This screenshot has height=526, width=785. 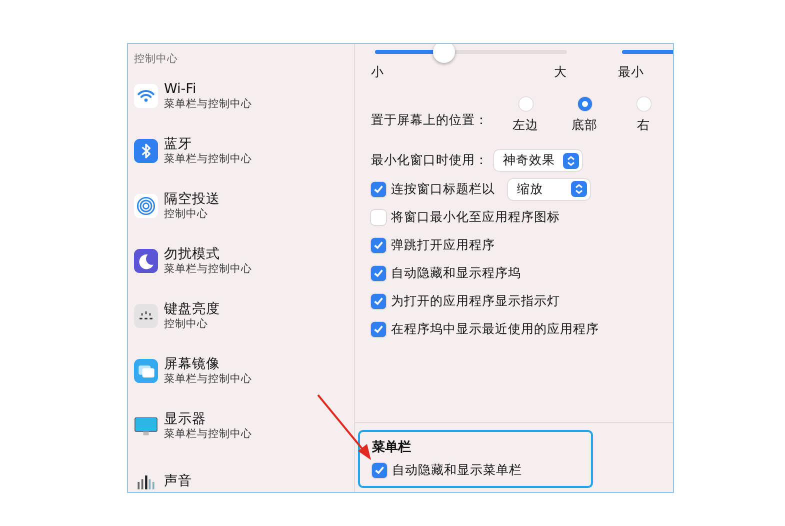 What do you see at coordinates (178, 144) in the screenshot?
I see `sidebar-item-title: 蓝牙` at bounding box center [178, 144].